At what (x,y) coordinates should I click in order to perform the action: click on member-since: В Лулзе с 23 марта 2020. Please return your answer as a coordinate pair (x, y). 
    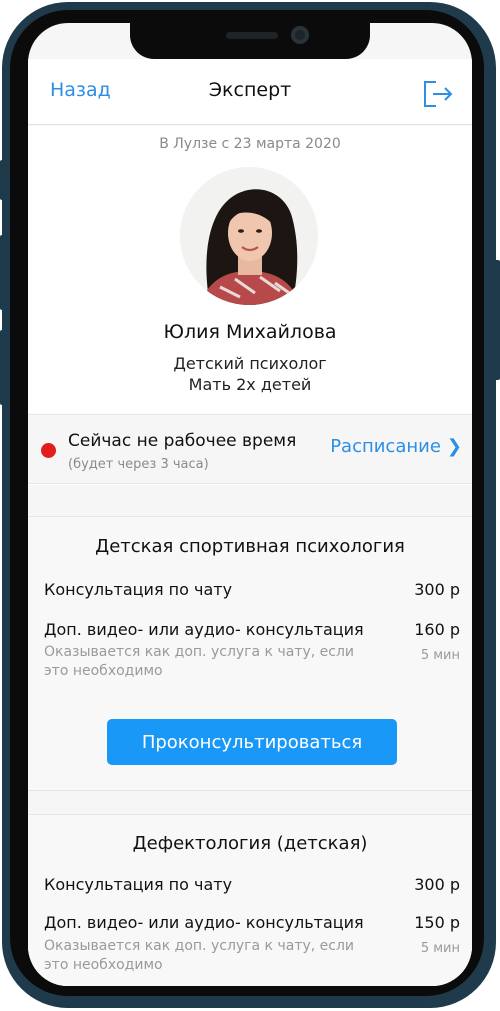
    Looking at the image, I should click on (250, 144).